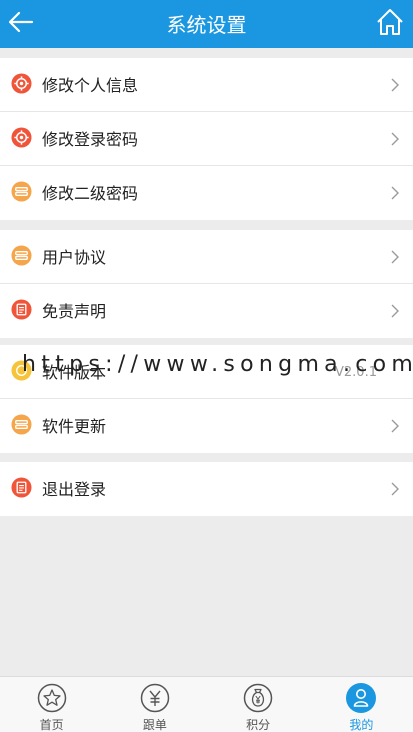 The height and width of the screenshot is (732, 413). I want to click on tab-home: 首页, so click(51, 704).